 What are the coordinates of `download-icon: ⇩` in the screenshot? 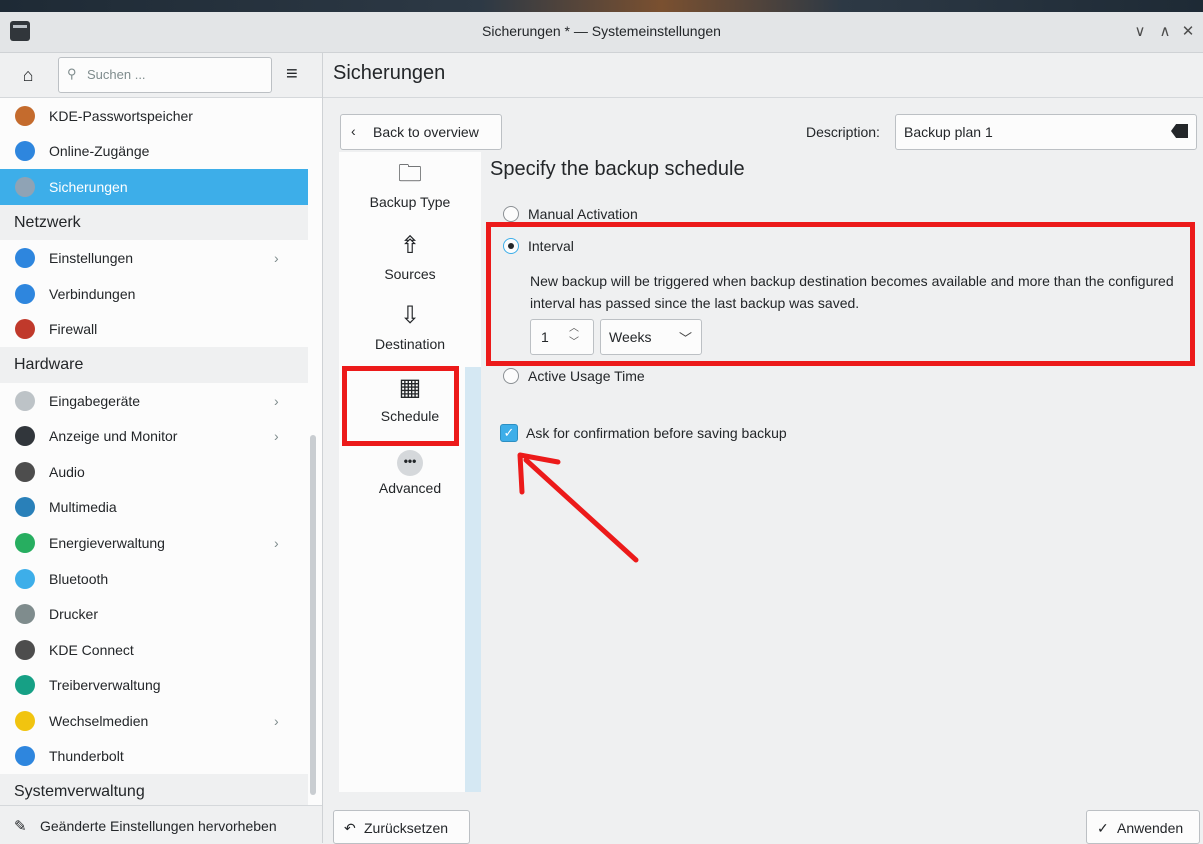 It's located at (410, 315).